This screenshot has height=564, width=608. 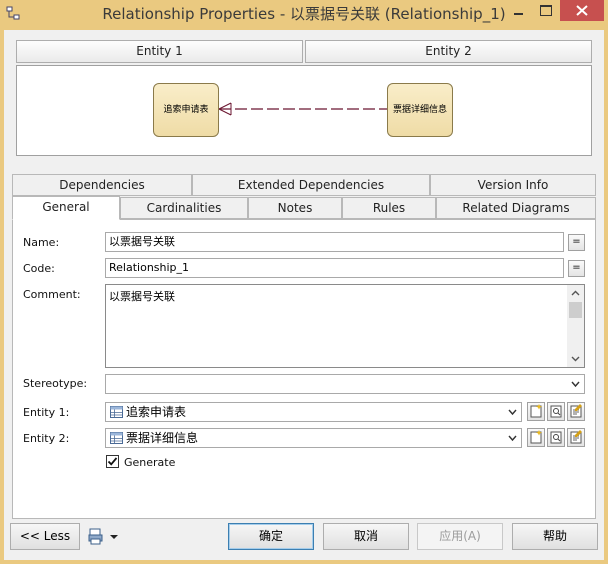 I want to click on tab-related-diagrams: Related Diagrams, so click(x=516, y=208).